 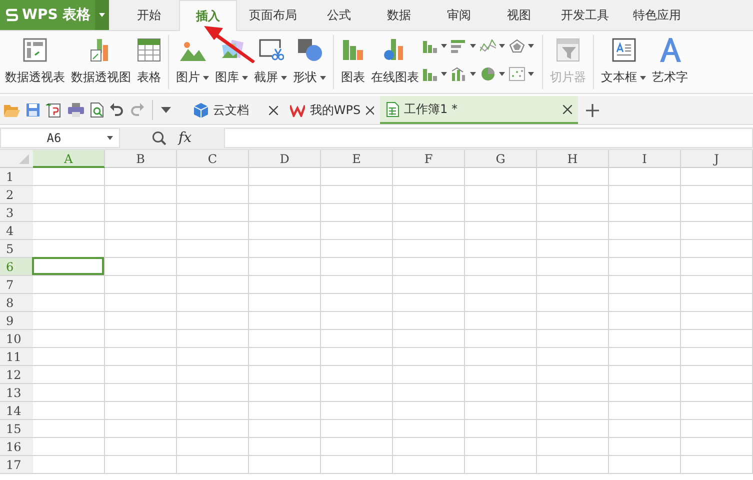 I want to click on column-header: E, so click(x=357, y=159).